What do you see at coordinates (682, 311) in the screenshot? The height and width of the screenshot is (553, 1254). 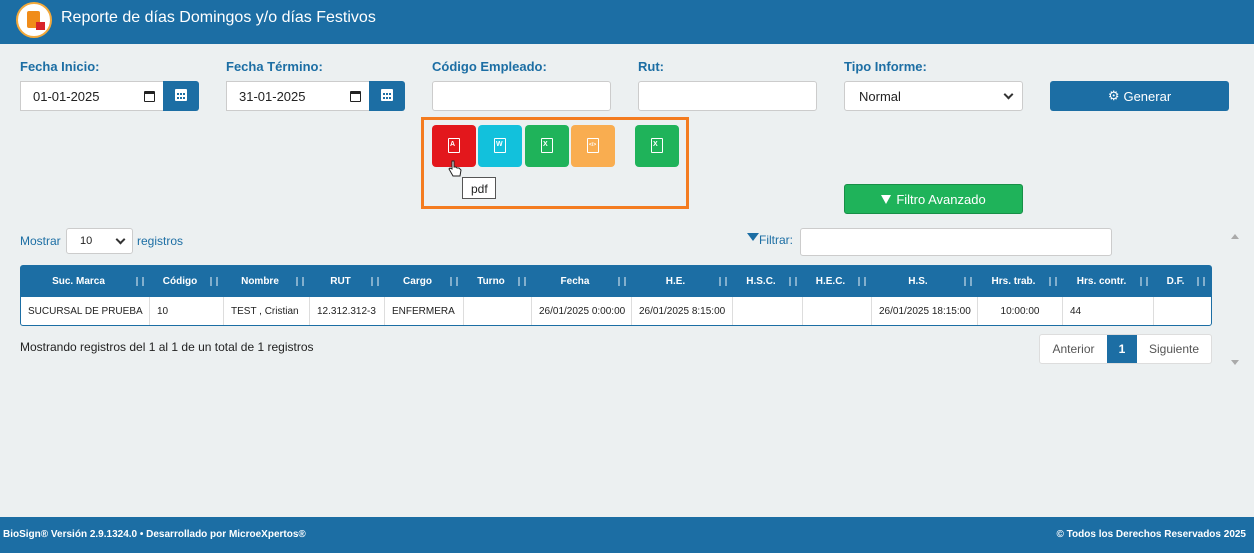 I see `table-cell: 26/01/2025 8:15:00` at bounding box center [682, 311].